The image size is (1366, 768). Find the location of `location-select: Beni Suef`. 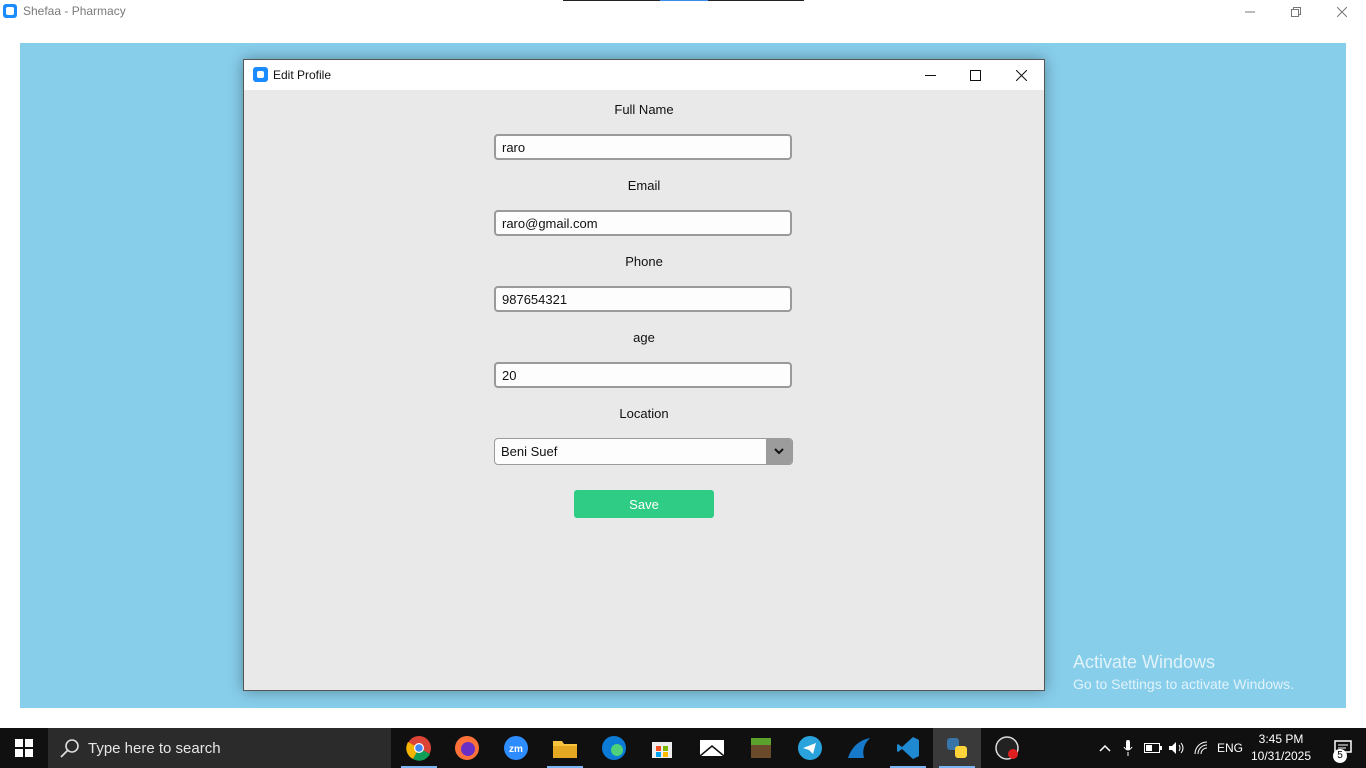

location-select: Beni Suef is located at coordinates (643, 451).